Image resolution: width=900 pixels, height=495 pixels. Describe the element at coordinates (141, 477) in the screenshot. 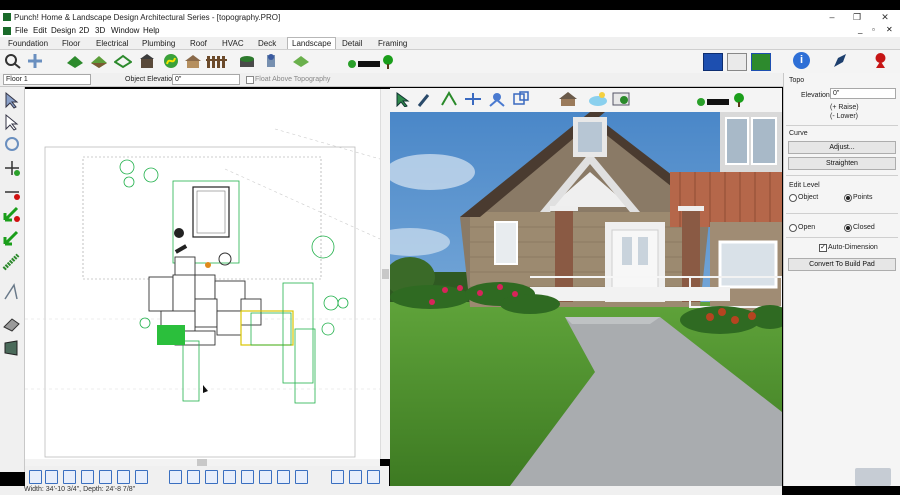

I see `align-vcenter-icon` at that location.